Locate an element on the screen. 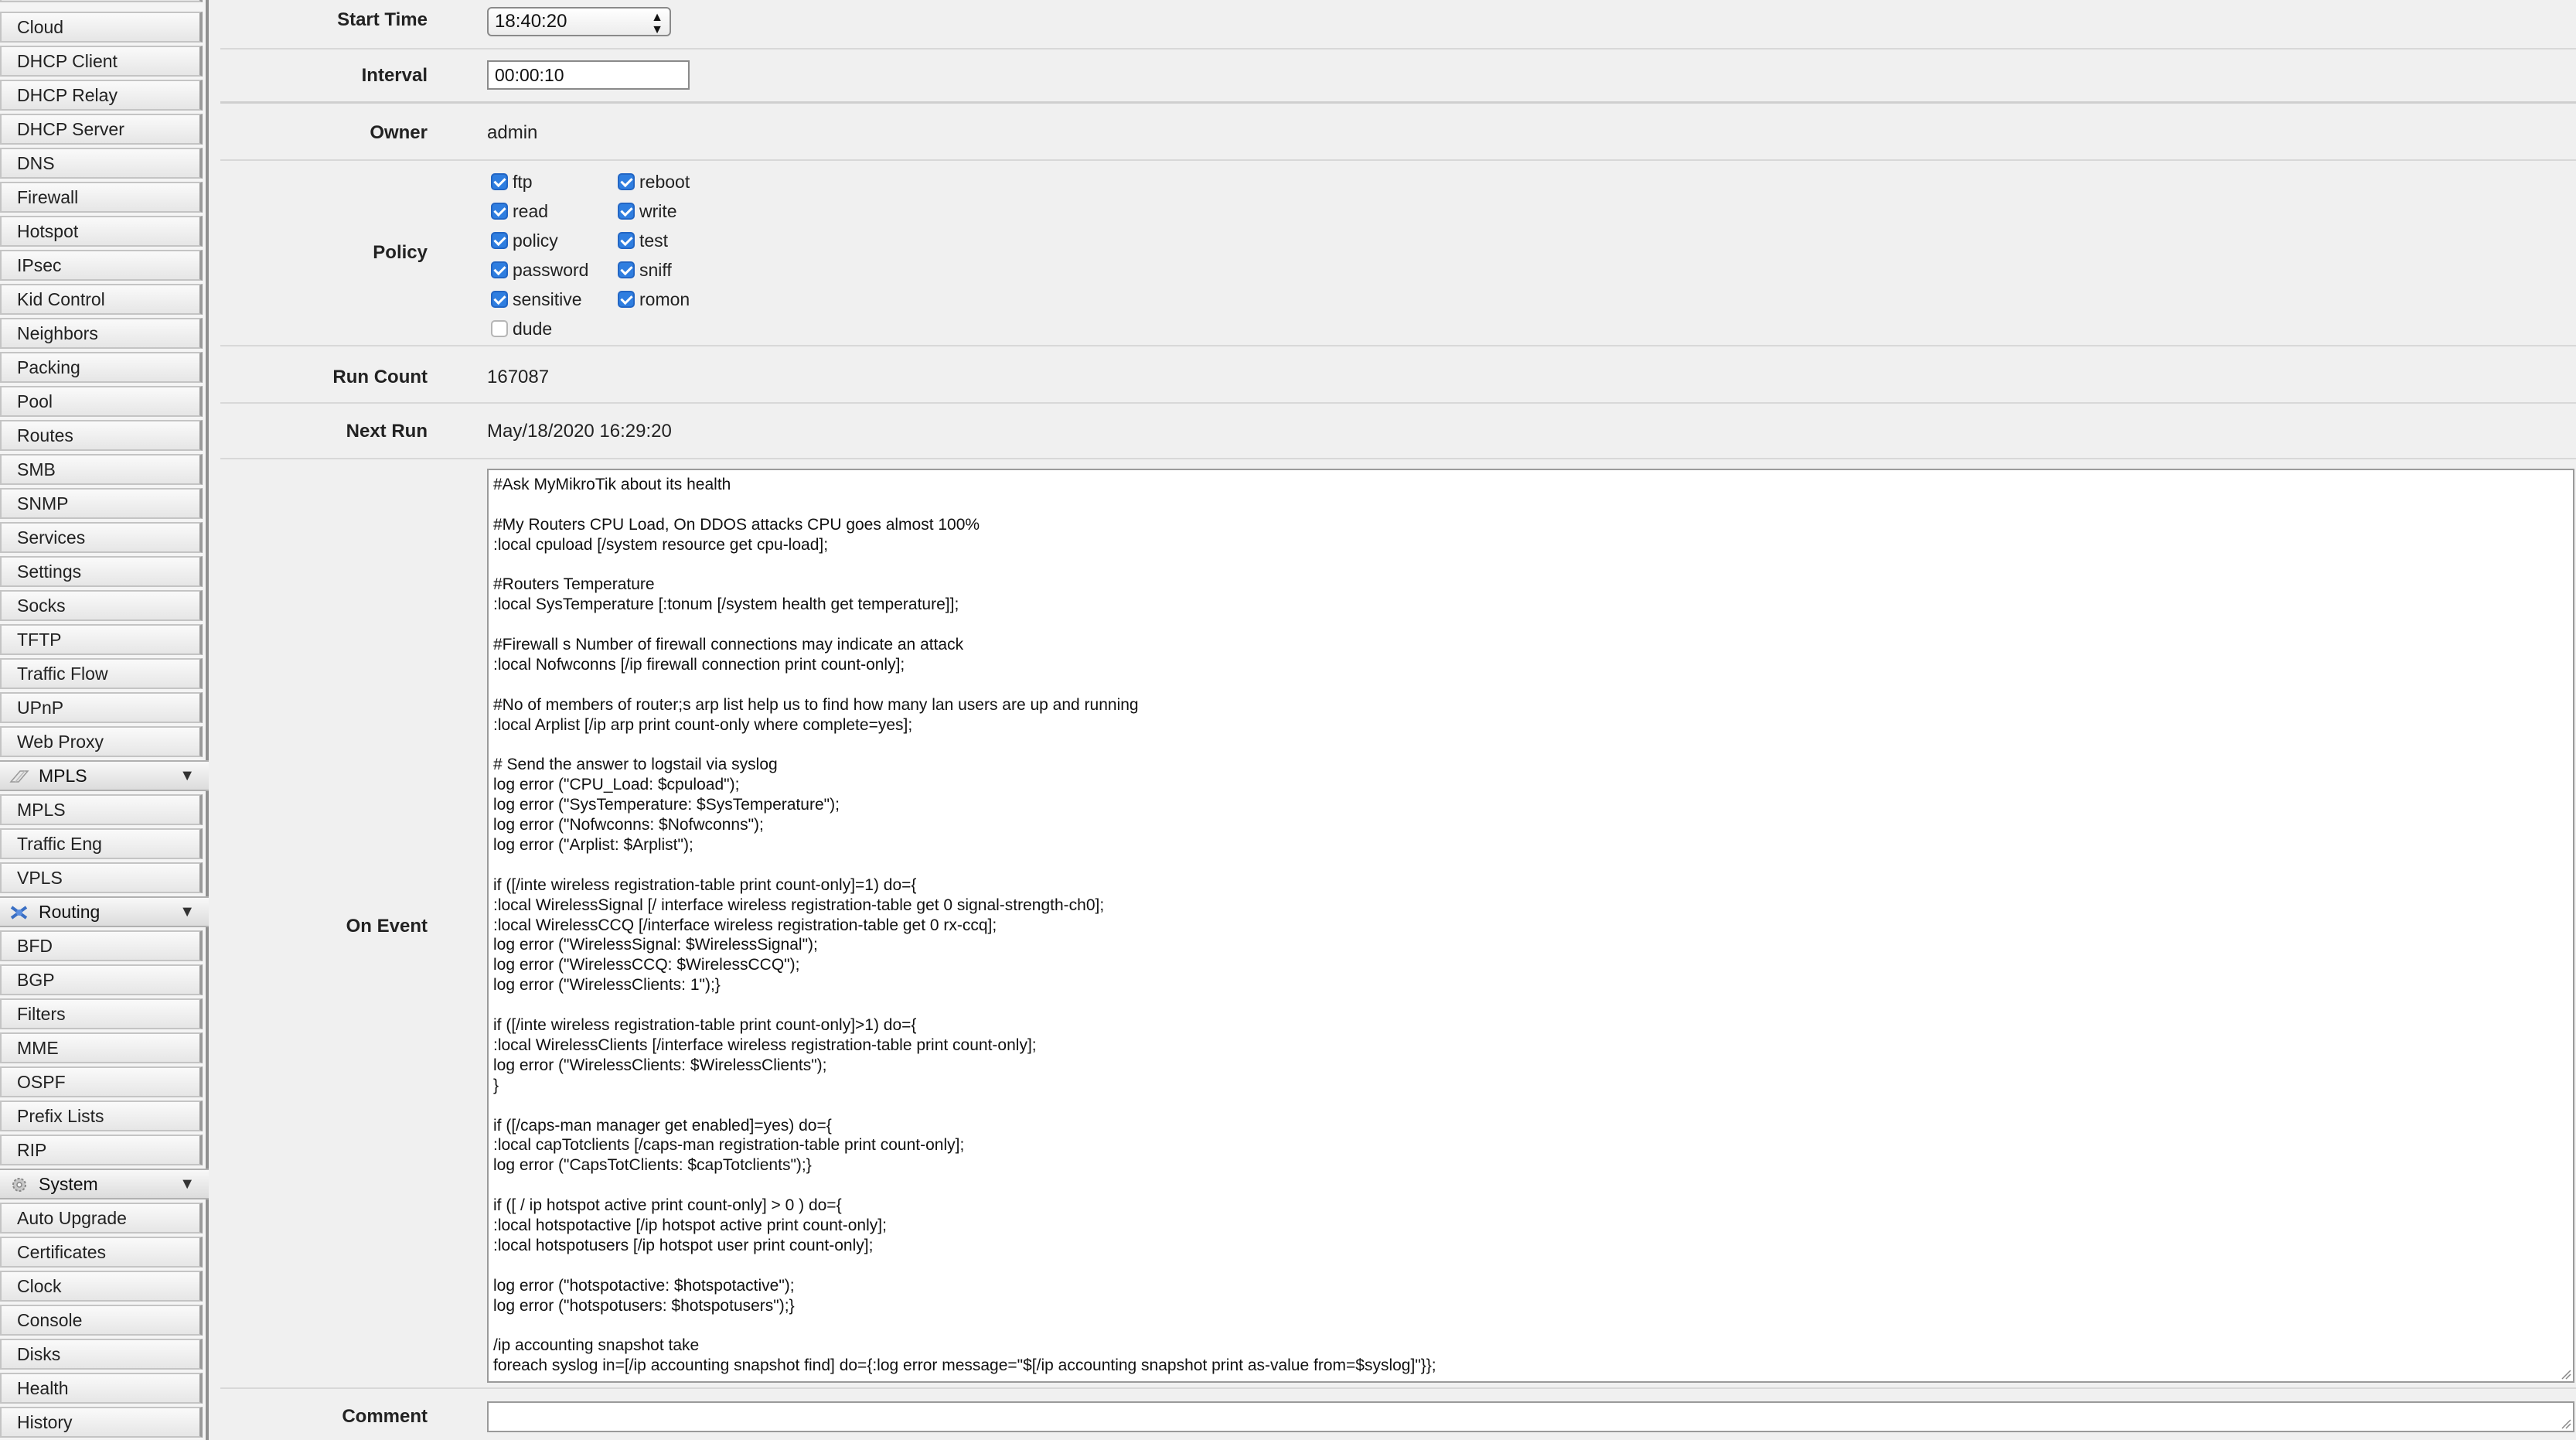 The width and height of the screenshot is (2576, 1440). sidebar-item-partial is located at coordinates (102, 1).